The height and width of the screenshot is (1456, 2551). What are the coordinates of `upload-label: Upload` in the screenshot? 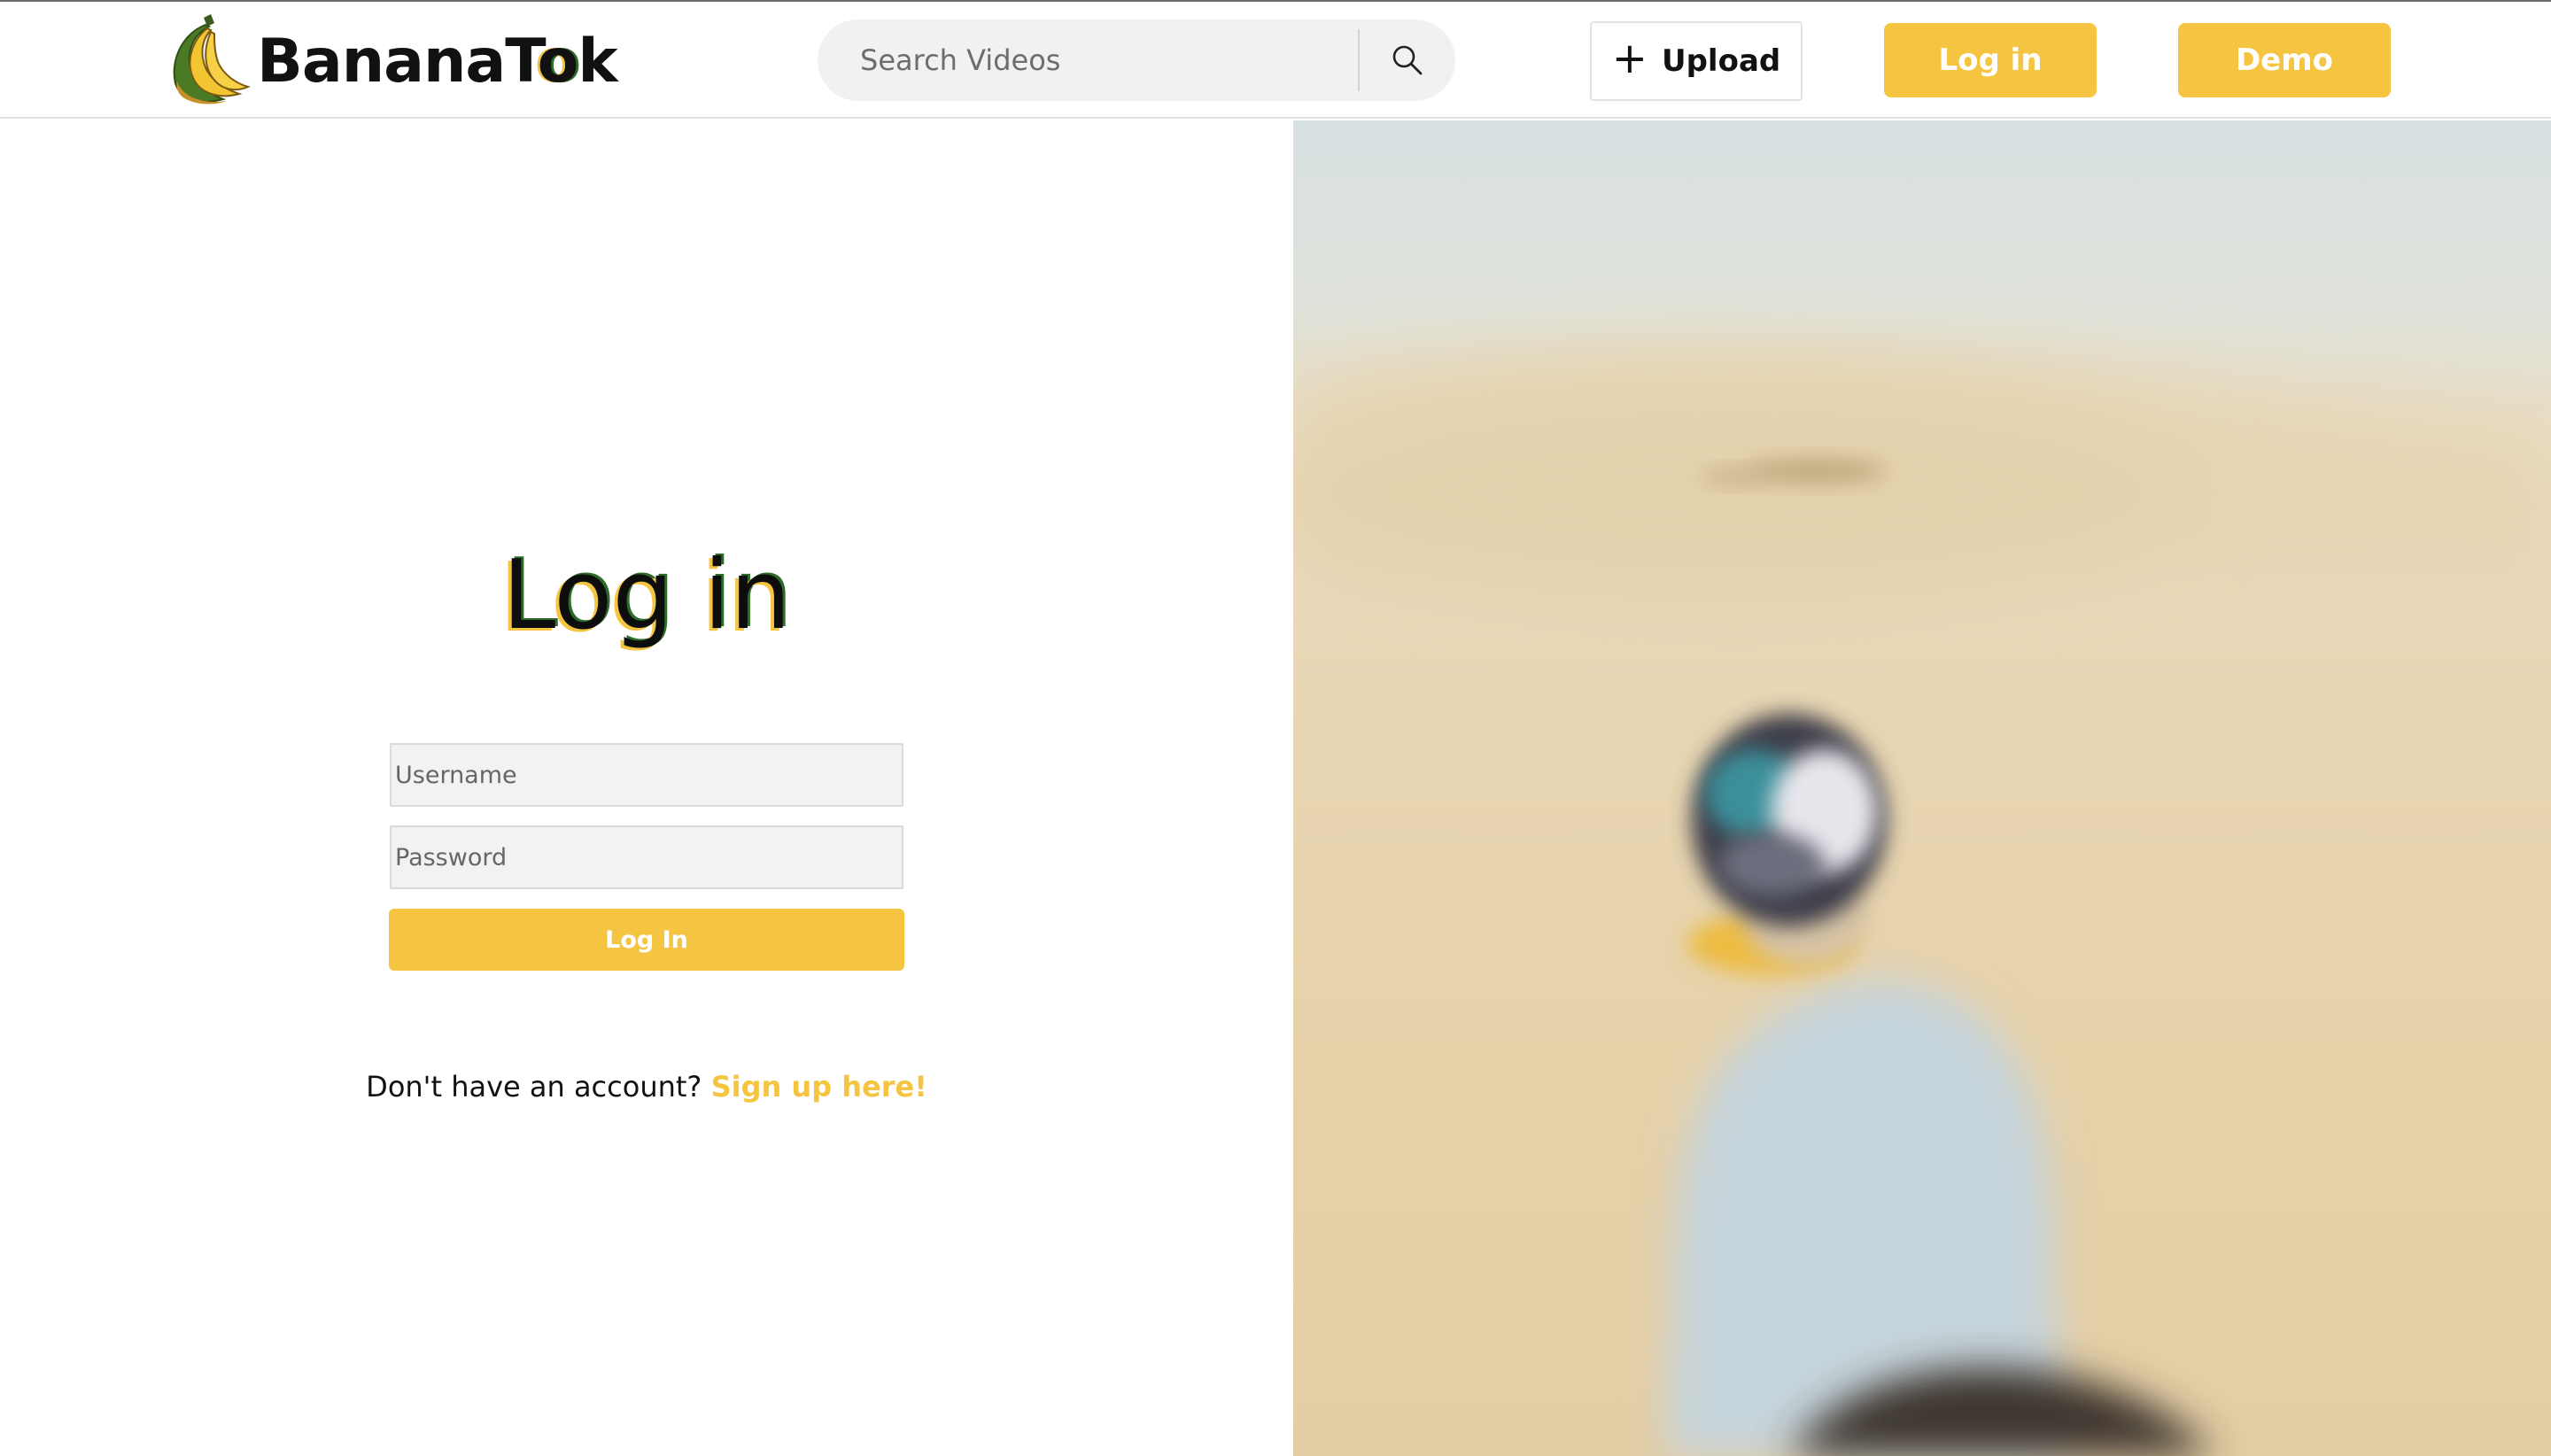 It's located at (1721, 61).